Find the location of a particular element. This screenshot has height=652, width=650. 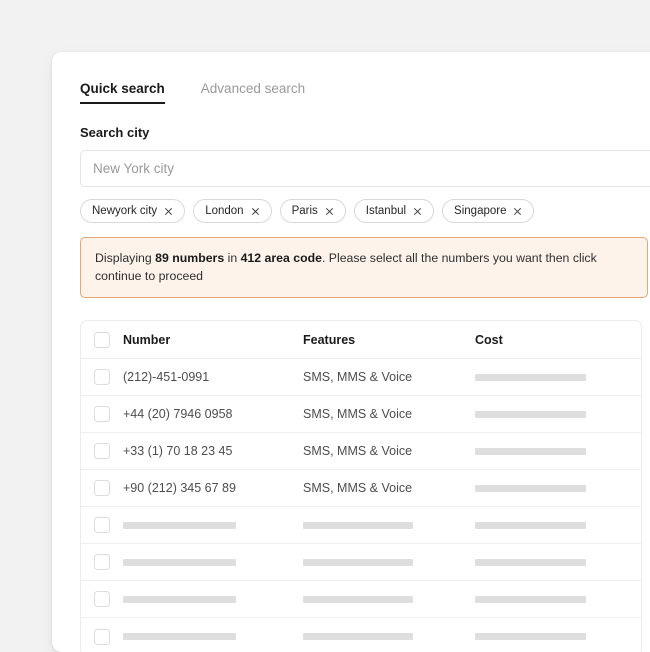

chip-label: Singapore is located at coordinates (480, 211).